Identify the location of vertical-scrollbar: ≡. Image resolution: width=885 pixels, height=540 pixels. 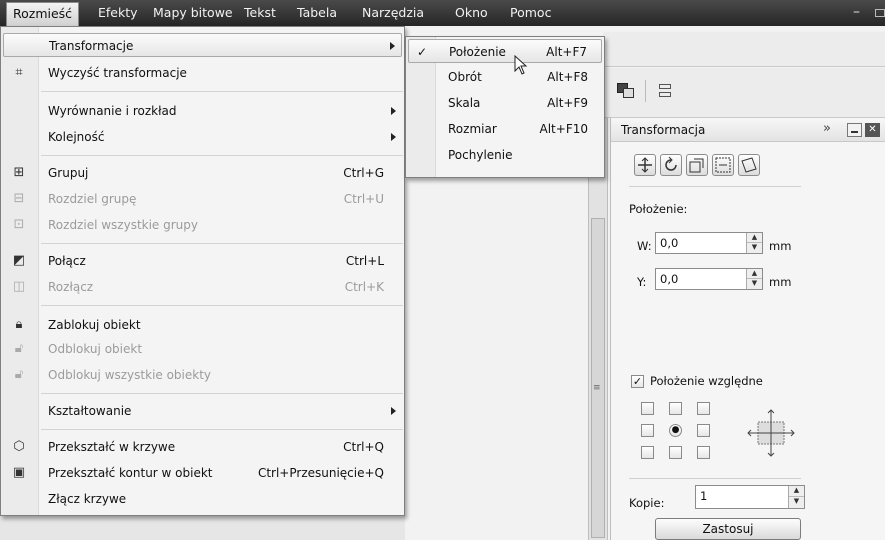
(598, 329).